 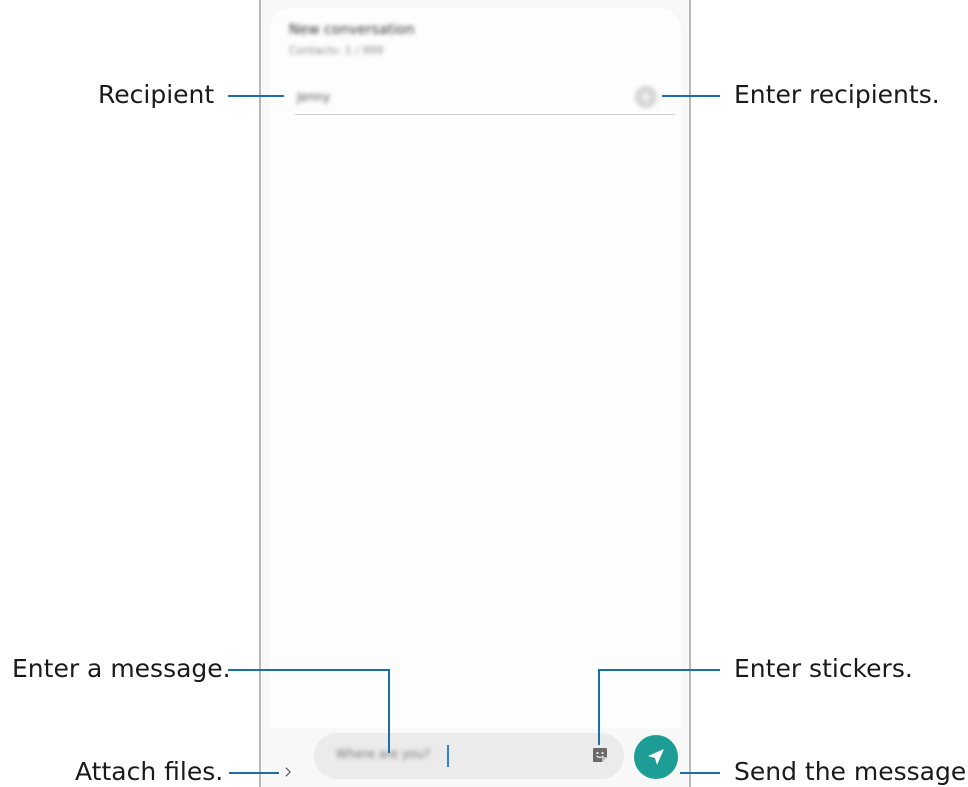 What do you see at coordinates (336, 50) in the screenshot?
I see `conversation-subtitle: Contacts: 1 / 999` at bounding box center [336, 50].